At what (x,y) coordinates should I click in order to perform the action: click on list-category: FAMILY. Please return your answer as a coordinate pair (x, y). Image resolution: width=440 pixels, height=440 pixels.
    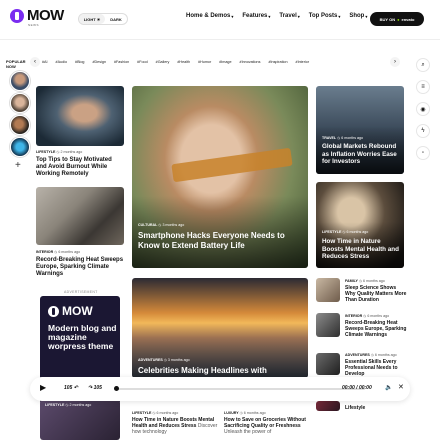
    Looking at the image, I should click on (351, 281).